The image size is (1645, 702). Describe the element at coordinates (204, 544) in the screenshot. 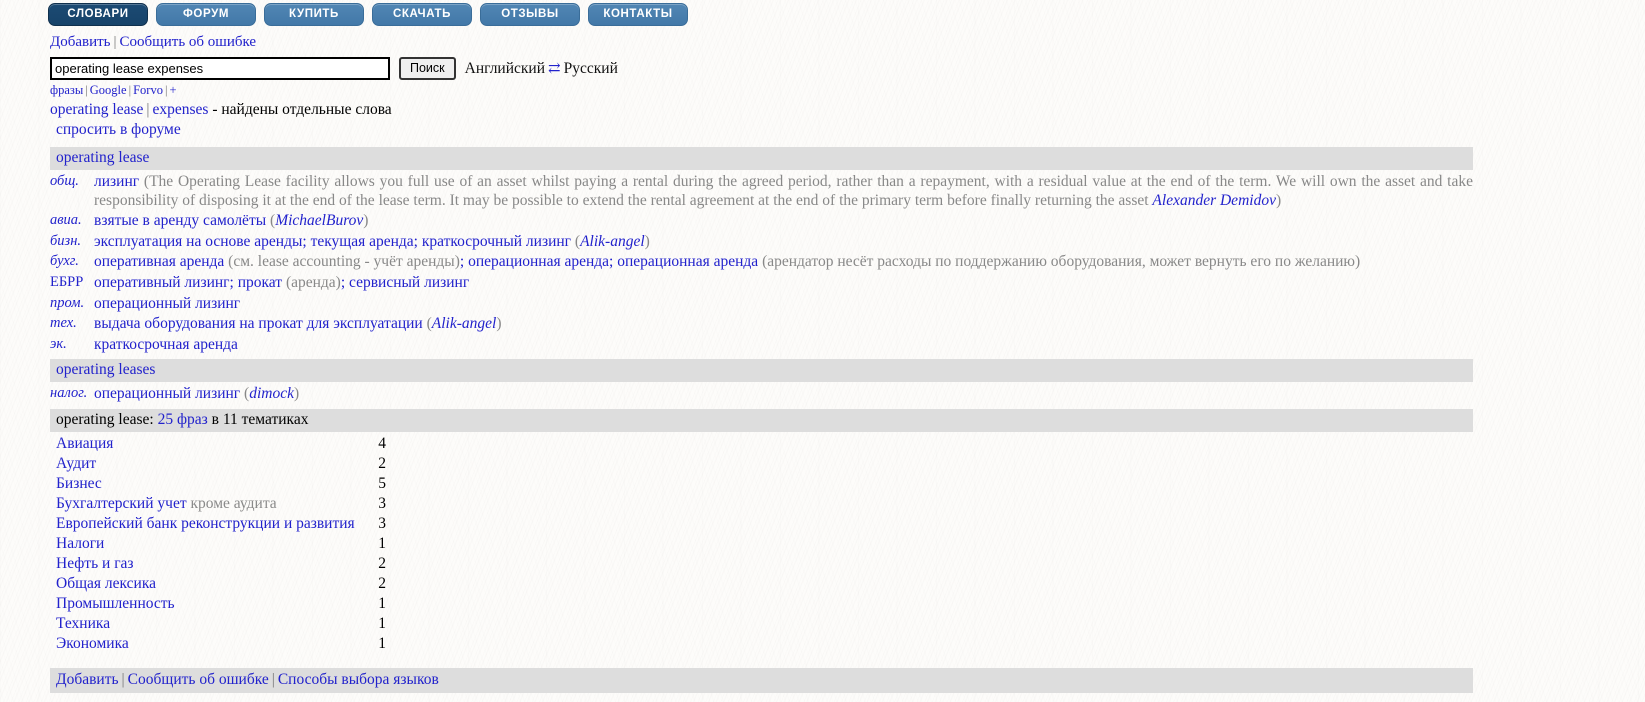

I see `topic-name-link: Налоги` at that location.